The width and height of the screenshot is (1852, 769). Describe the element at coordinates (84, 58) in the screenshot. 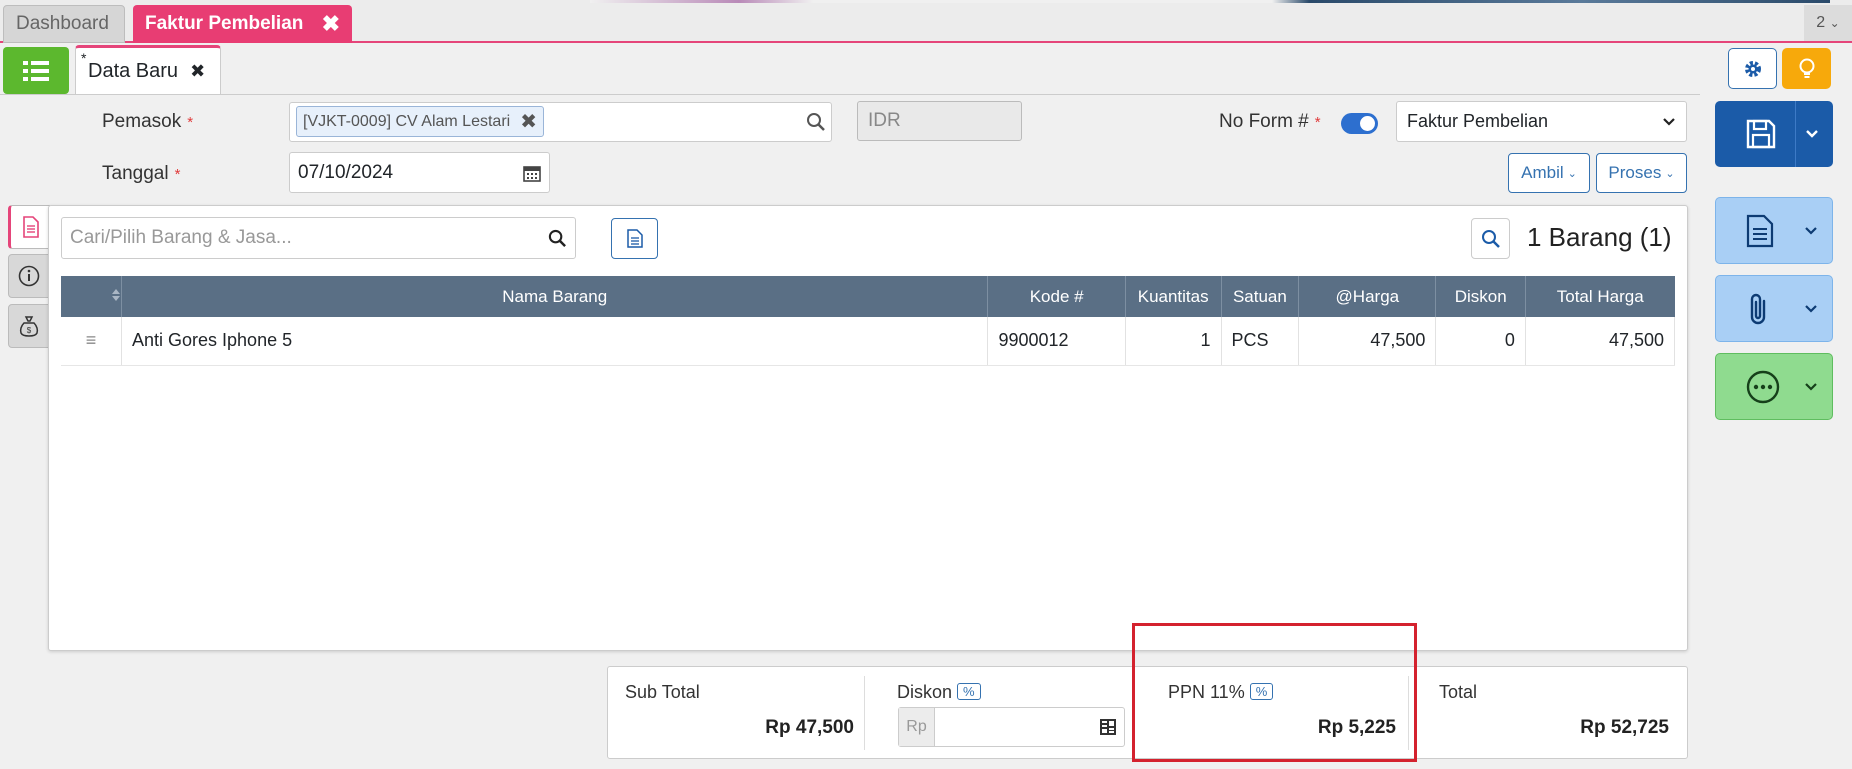

I see `unsaved-marker: *` at that location.